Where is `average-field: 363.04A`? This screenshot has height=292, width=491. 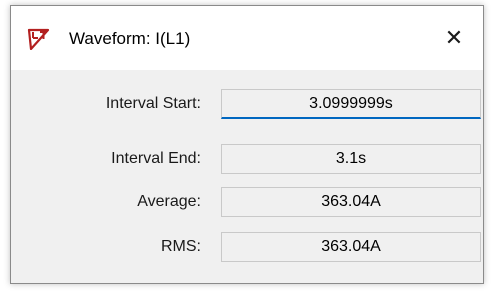 average-field: 363.04A is located at coordinates (351, 202).